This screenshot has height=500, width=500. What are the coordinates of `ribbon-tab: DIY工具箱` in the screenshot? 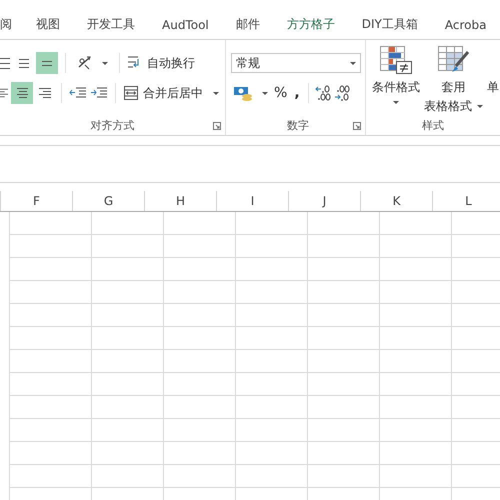 It's located at (390, 24).